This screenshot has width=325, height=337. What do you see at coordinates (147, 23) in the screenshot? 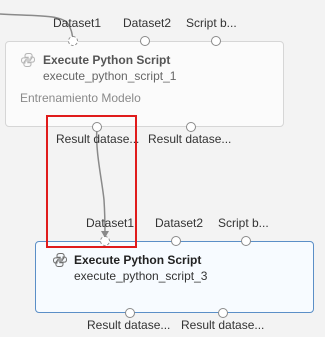
I see `top-input-label-dataset2: Dataset2` at bounding box center [147, 23].